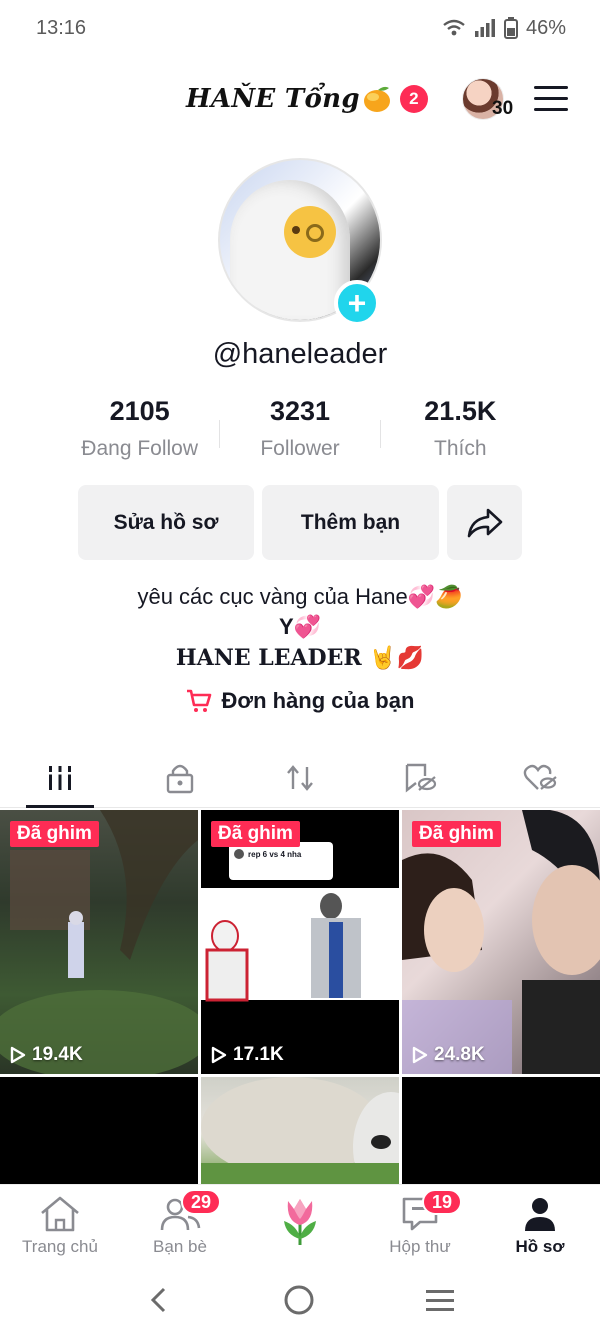  What do you see at coordinates (420, 1224) in the screenshot?
I see `nav-inbox: 19 Hộp thư` at bounding box center [420, 1224].